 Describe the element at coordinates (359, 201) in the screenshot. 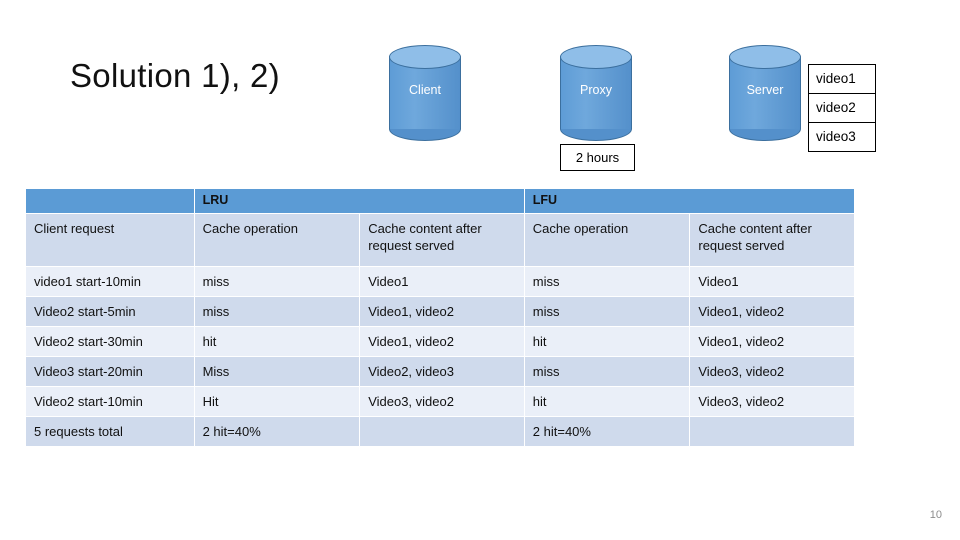

I see `group-header-lru: LRU` at that location.